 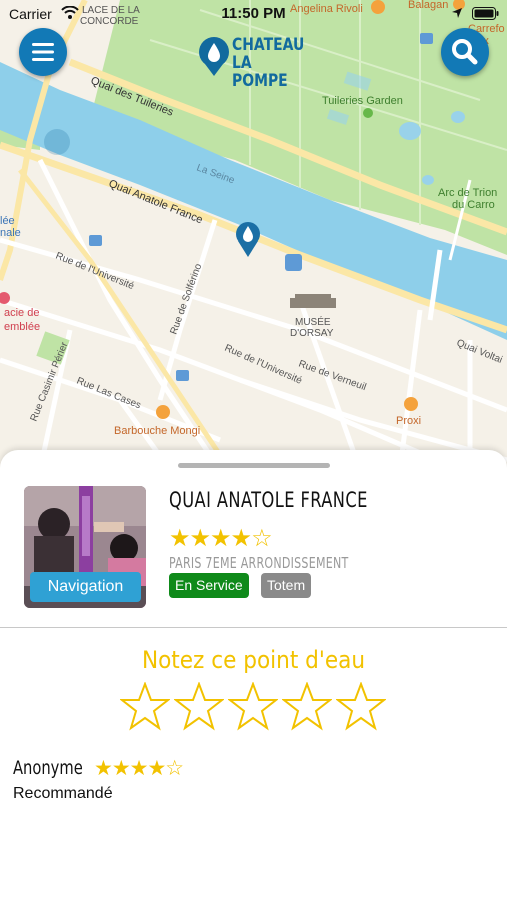 What do you see at coordinates (260, 72) in the screenshot?
I see `brand-name-line2: LA POMPE` at bounding box center [260, 72].